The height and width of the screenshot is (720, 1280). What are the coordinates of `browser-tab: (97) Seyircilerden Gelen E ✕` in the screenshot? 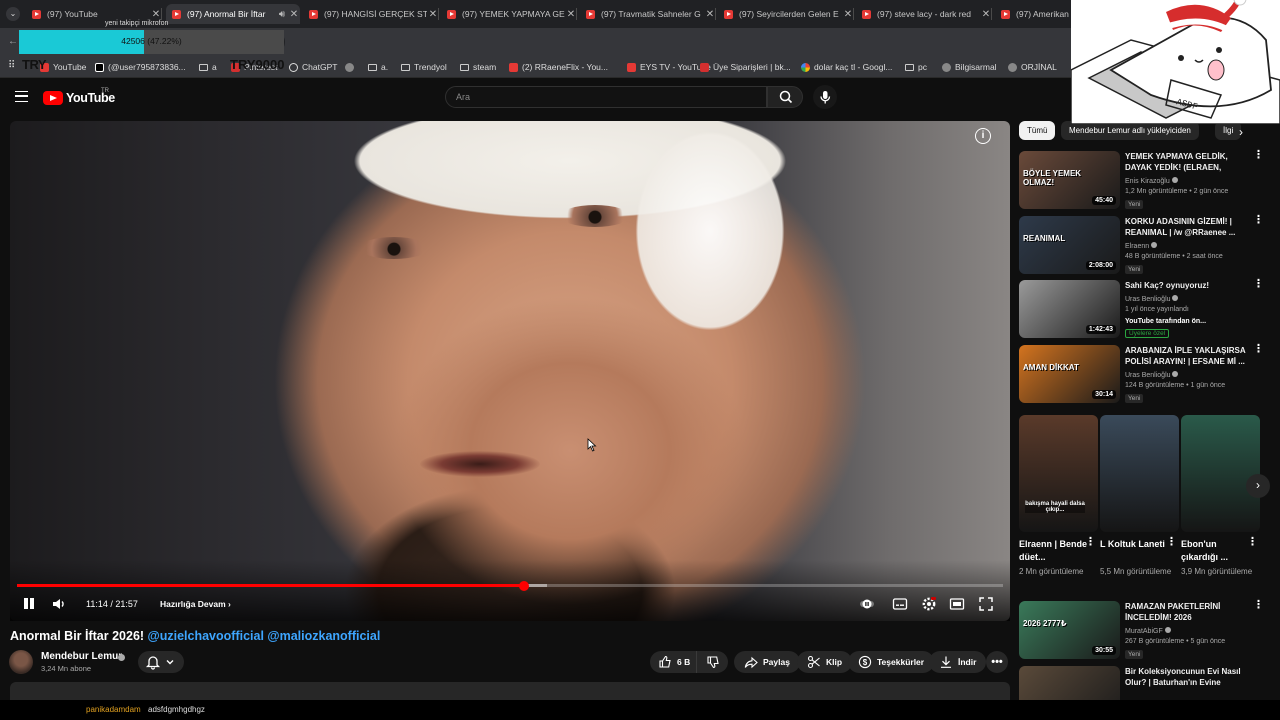 It's located at (786, 14).